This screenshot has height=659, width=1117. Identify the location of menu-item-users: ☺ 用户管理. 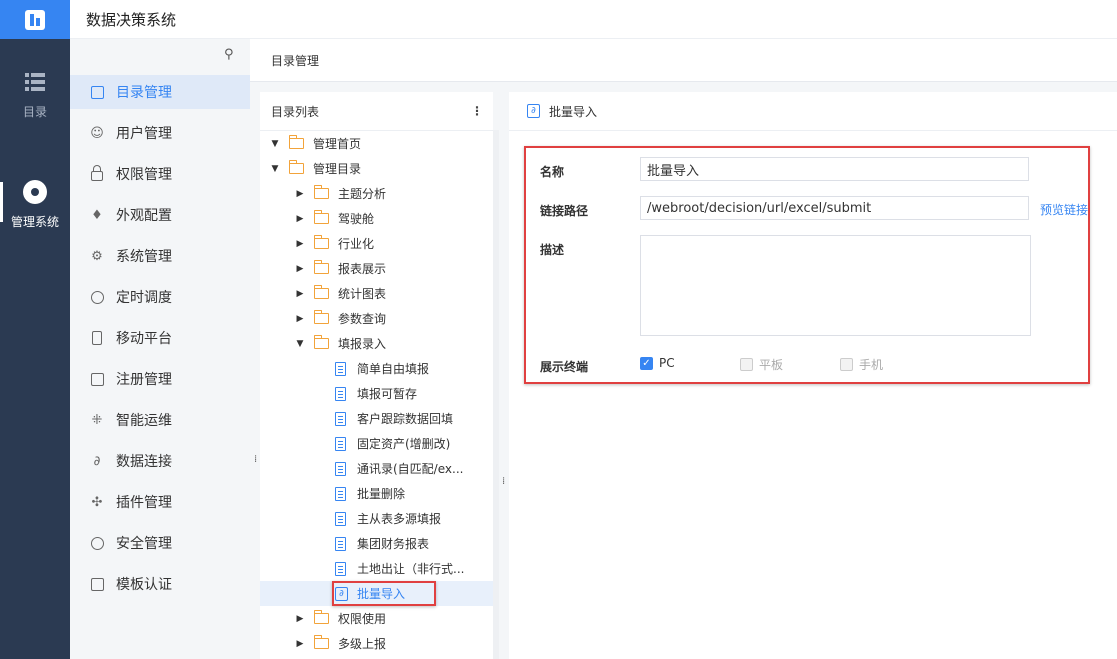
(160, 133).